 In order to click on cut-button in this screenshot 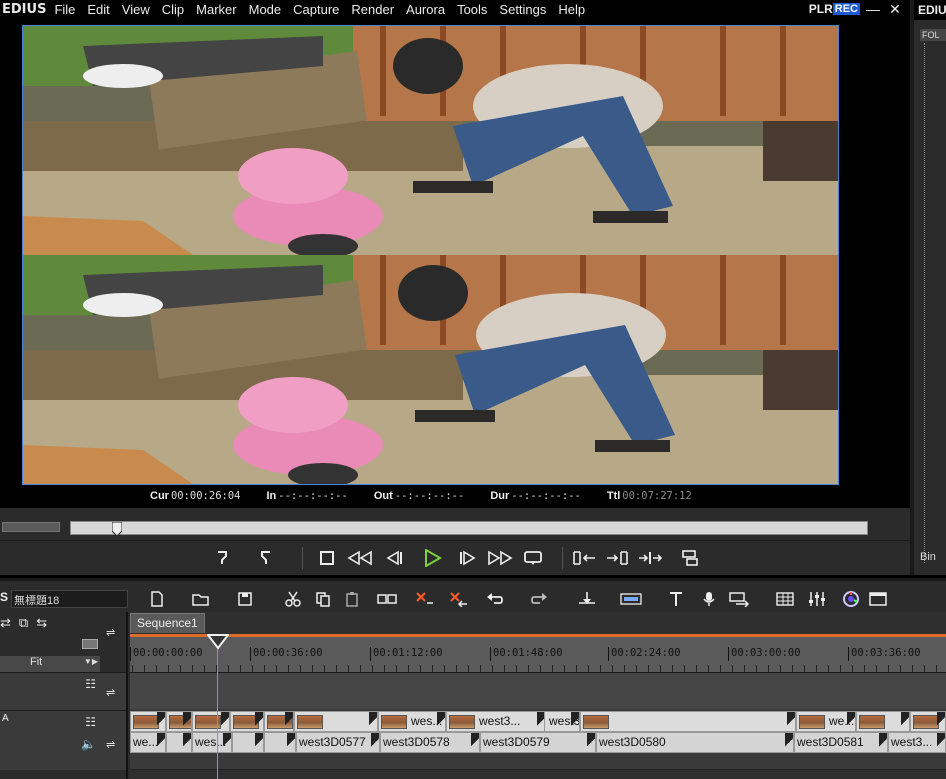, I will do `click(293, 599)`.